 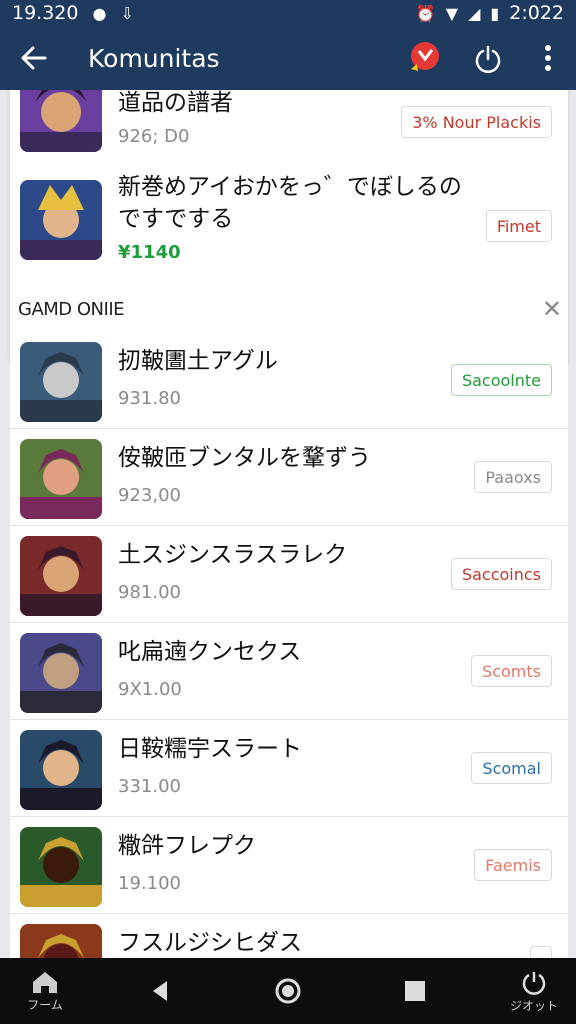 I want to click on game-meta: 926; D0, so click(x=154, y=136).